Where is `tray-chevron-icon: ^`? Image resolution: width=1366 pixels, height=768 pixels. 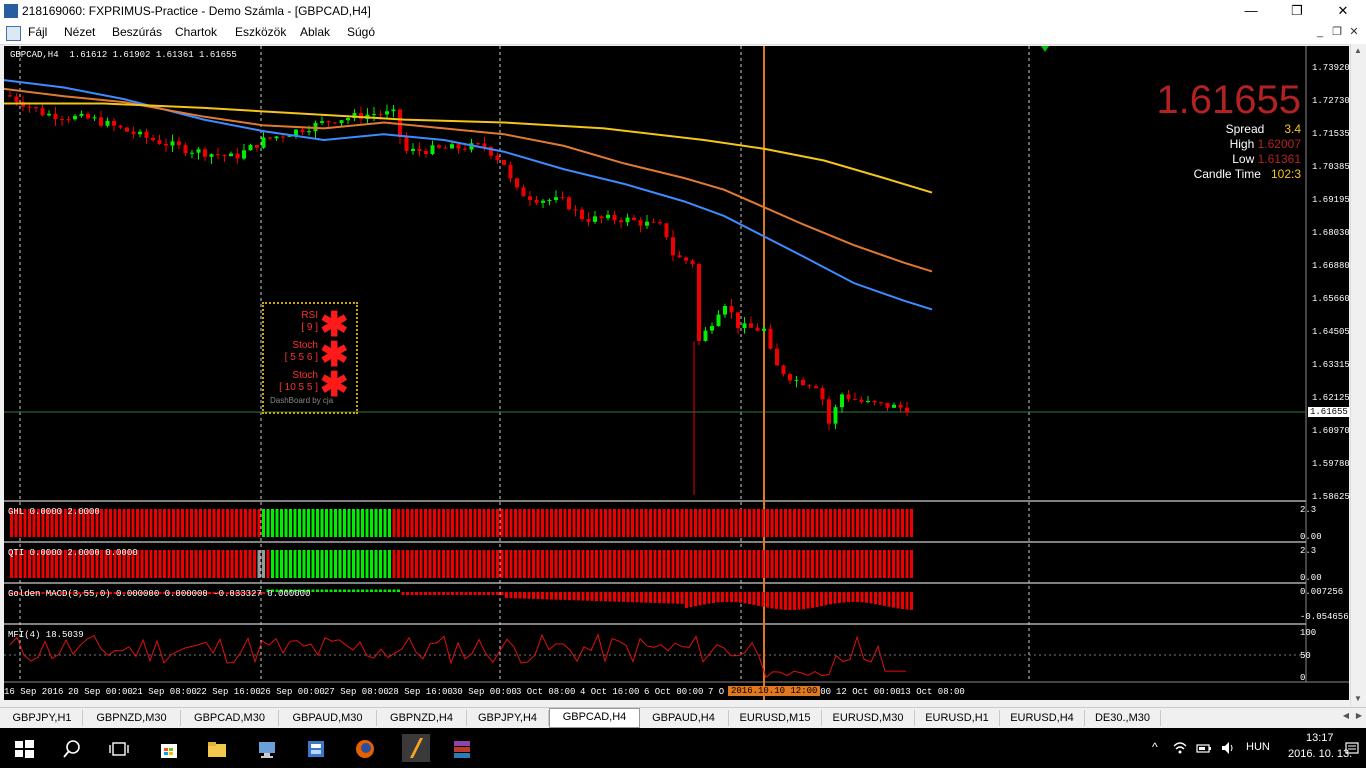 tray-chevron-icon: ^ is located at coordinates (1155, 747).